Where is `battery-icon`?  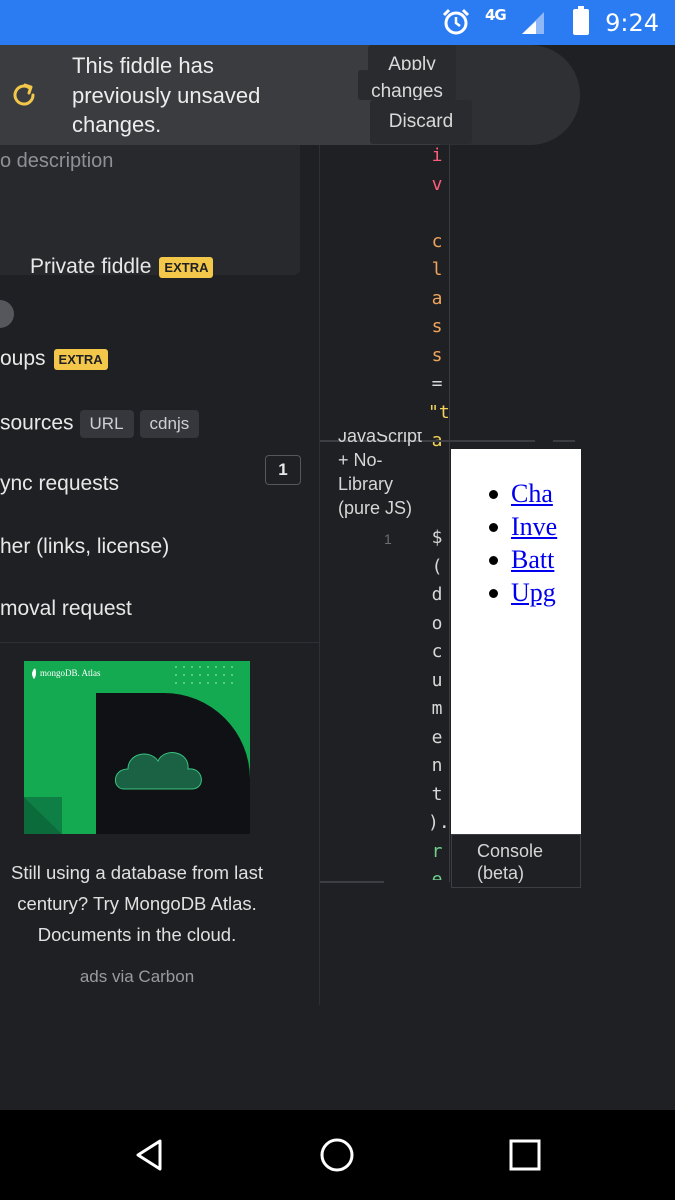 battery-icon is located at coordinates (581, 20).